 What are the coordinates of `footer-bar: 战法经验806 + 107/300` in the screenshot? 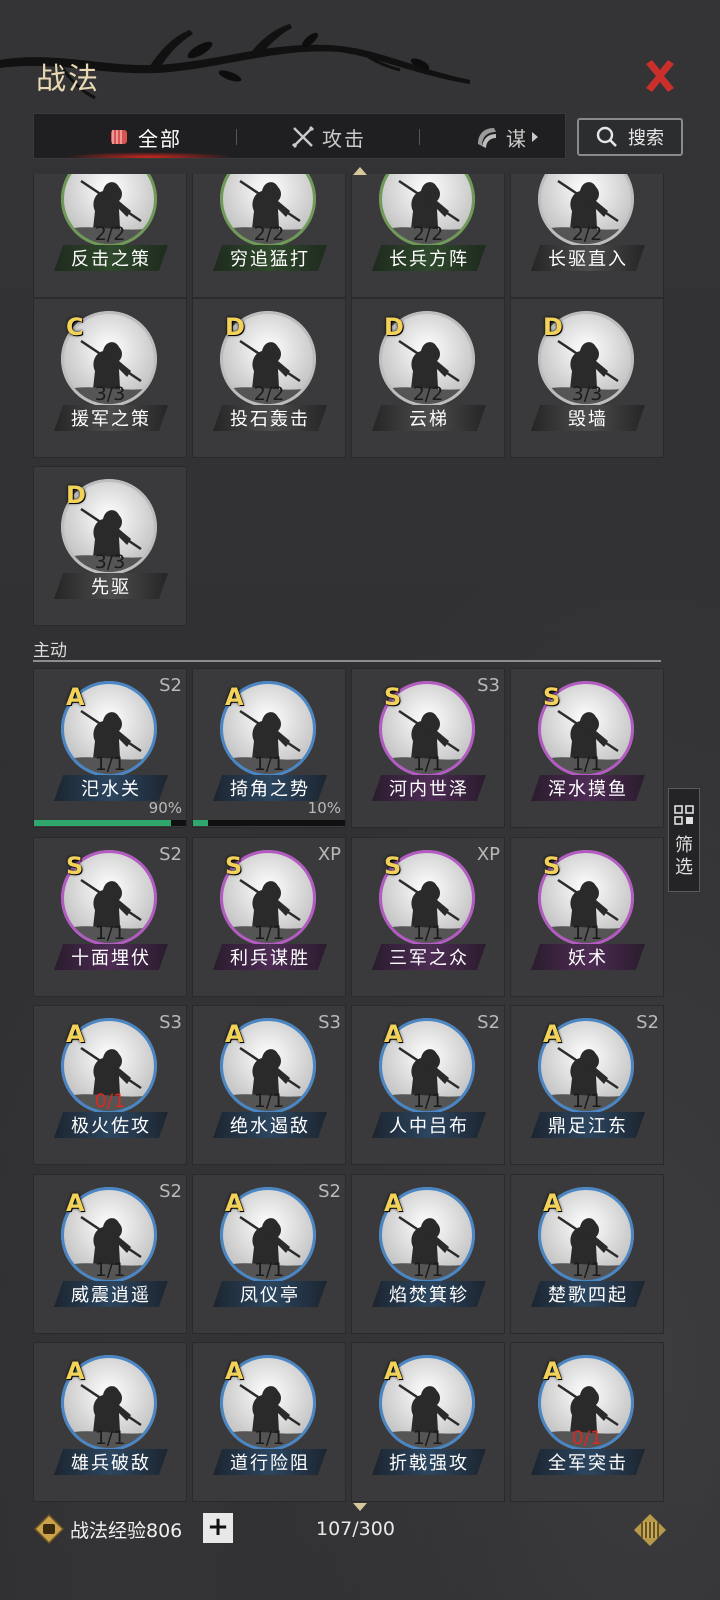 It's located at (360, 1528).